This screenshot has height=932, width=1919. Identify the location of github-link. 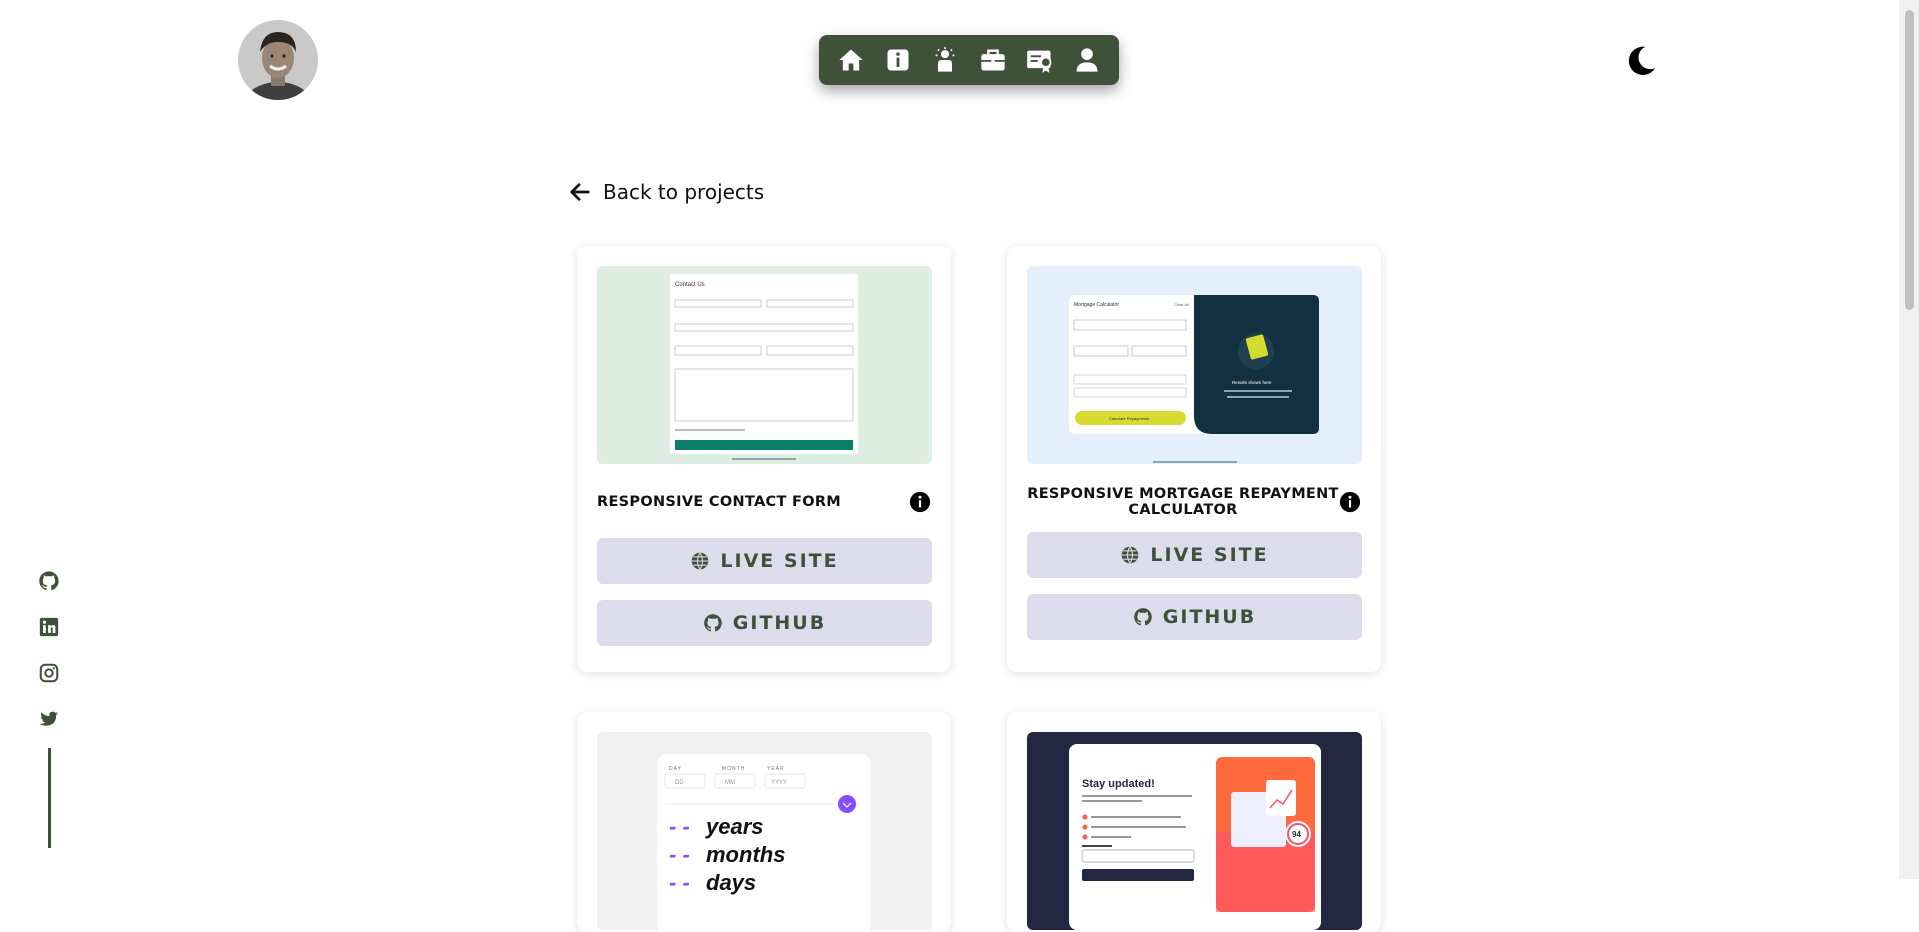
(50, 582).